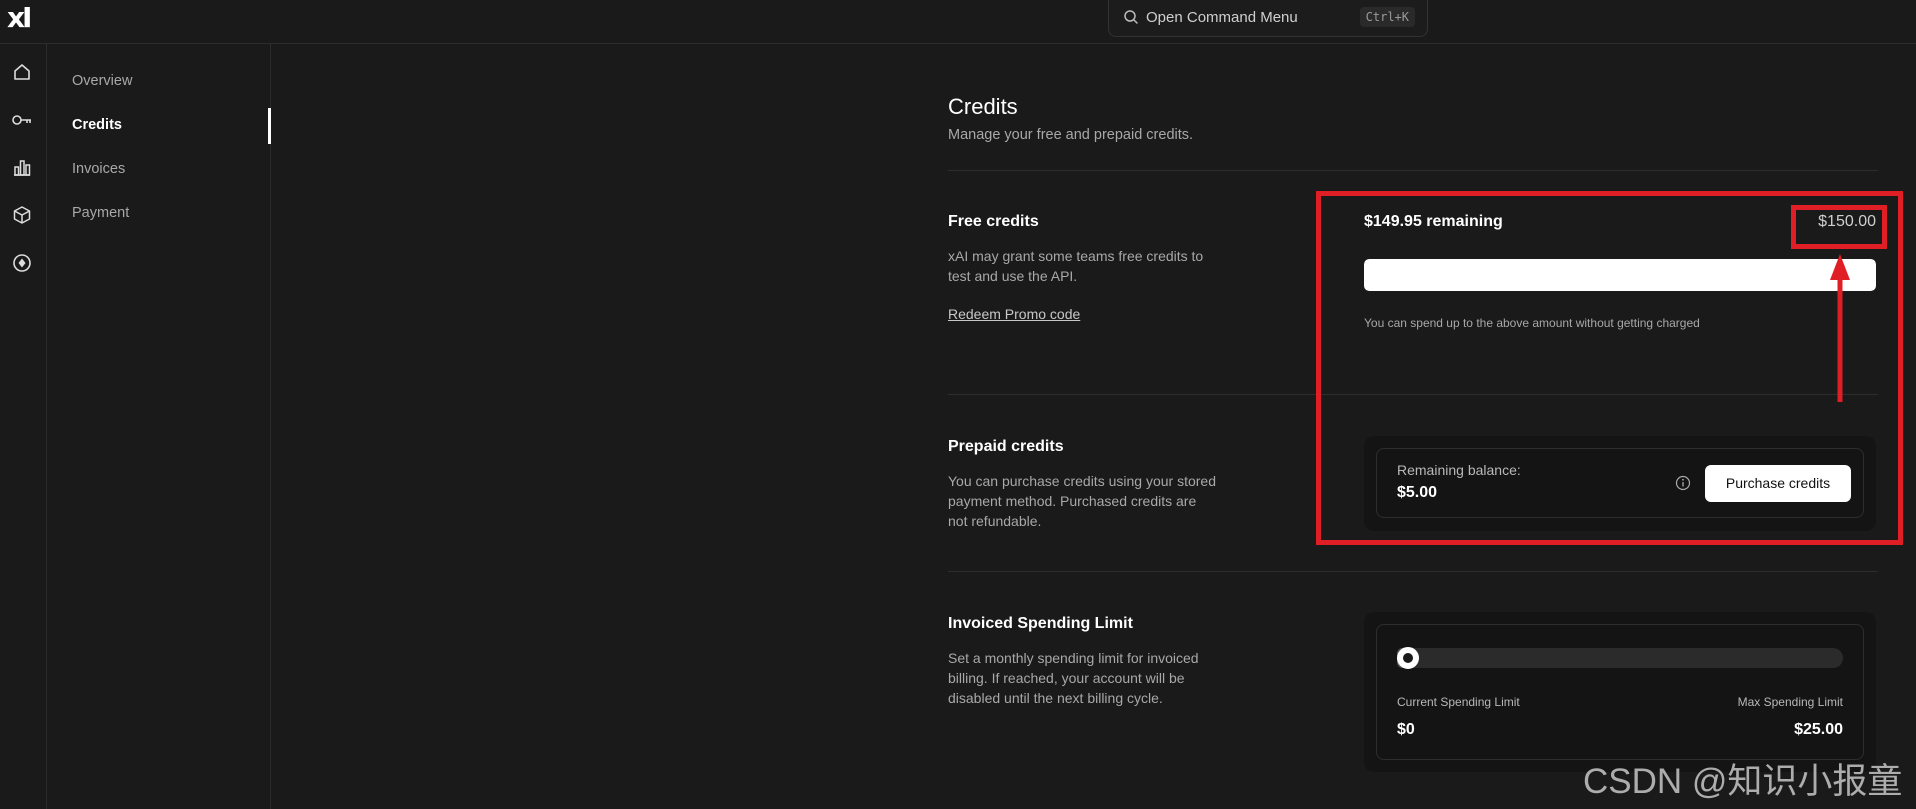  What do you see at coordinates (1040, 623) in the screenshot?
I see `spending-limit-title: Invoiced Spending Limit` at bounding box center [1040, 623].